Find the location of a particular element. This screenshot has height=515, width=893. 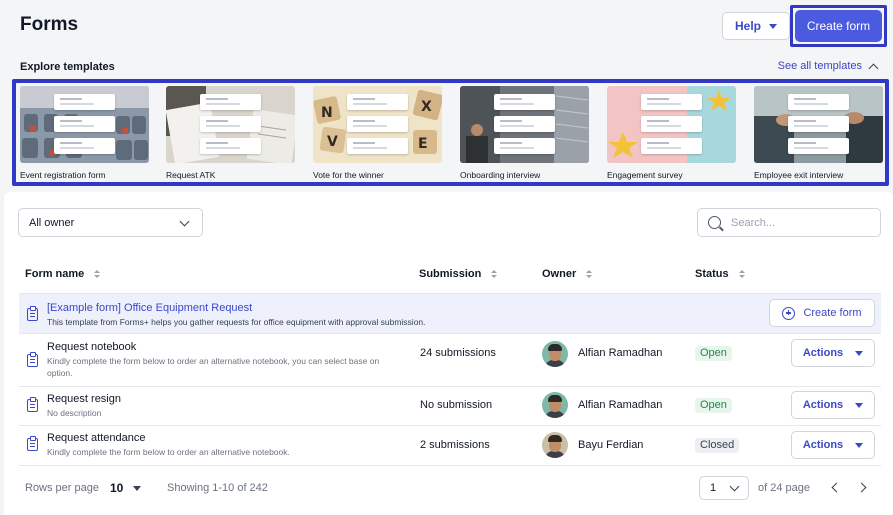

page-title: Forms is located at coordinates (49, 24).